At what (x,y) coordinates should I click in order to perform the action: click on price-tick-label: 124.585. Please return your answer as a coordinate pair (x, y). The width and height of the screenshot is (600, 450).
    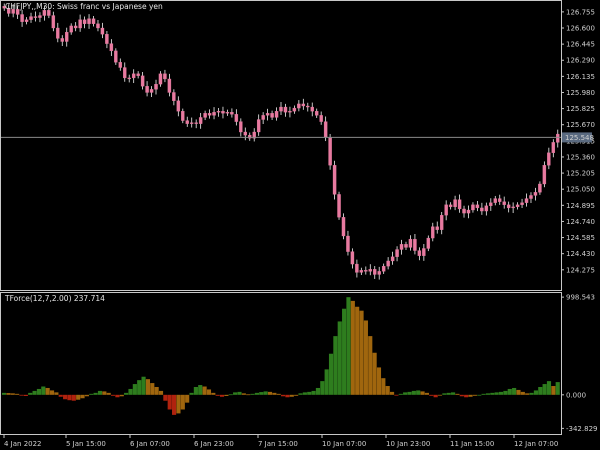
    Looking at the image, I should click on (580, 238).